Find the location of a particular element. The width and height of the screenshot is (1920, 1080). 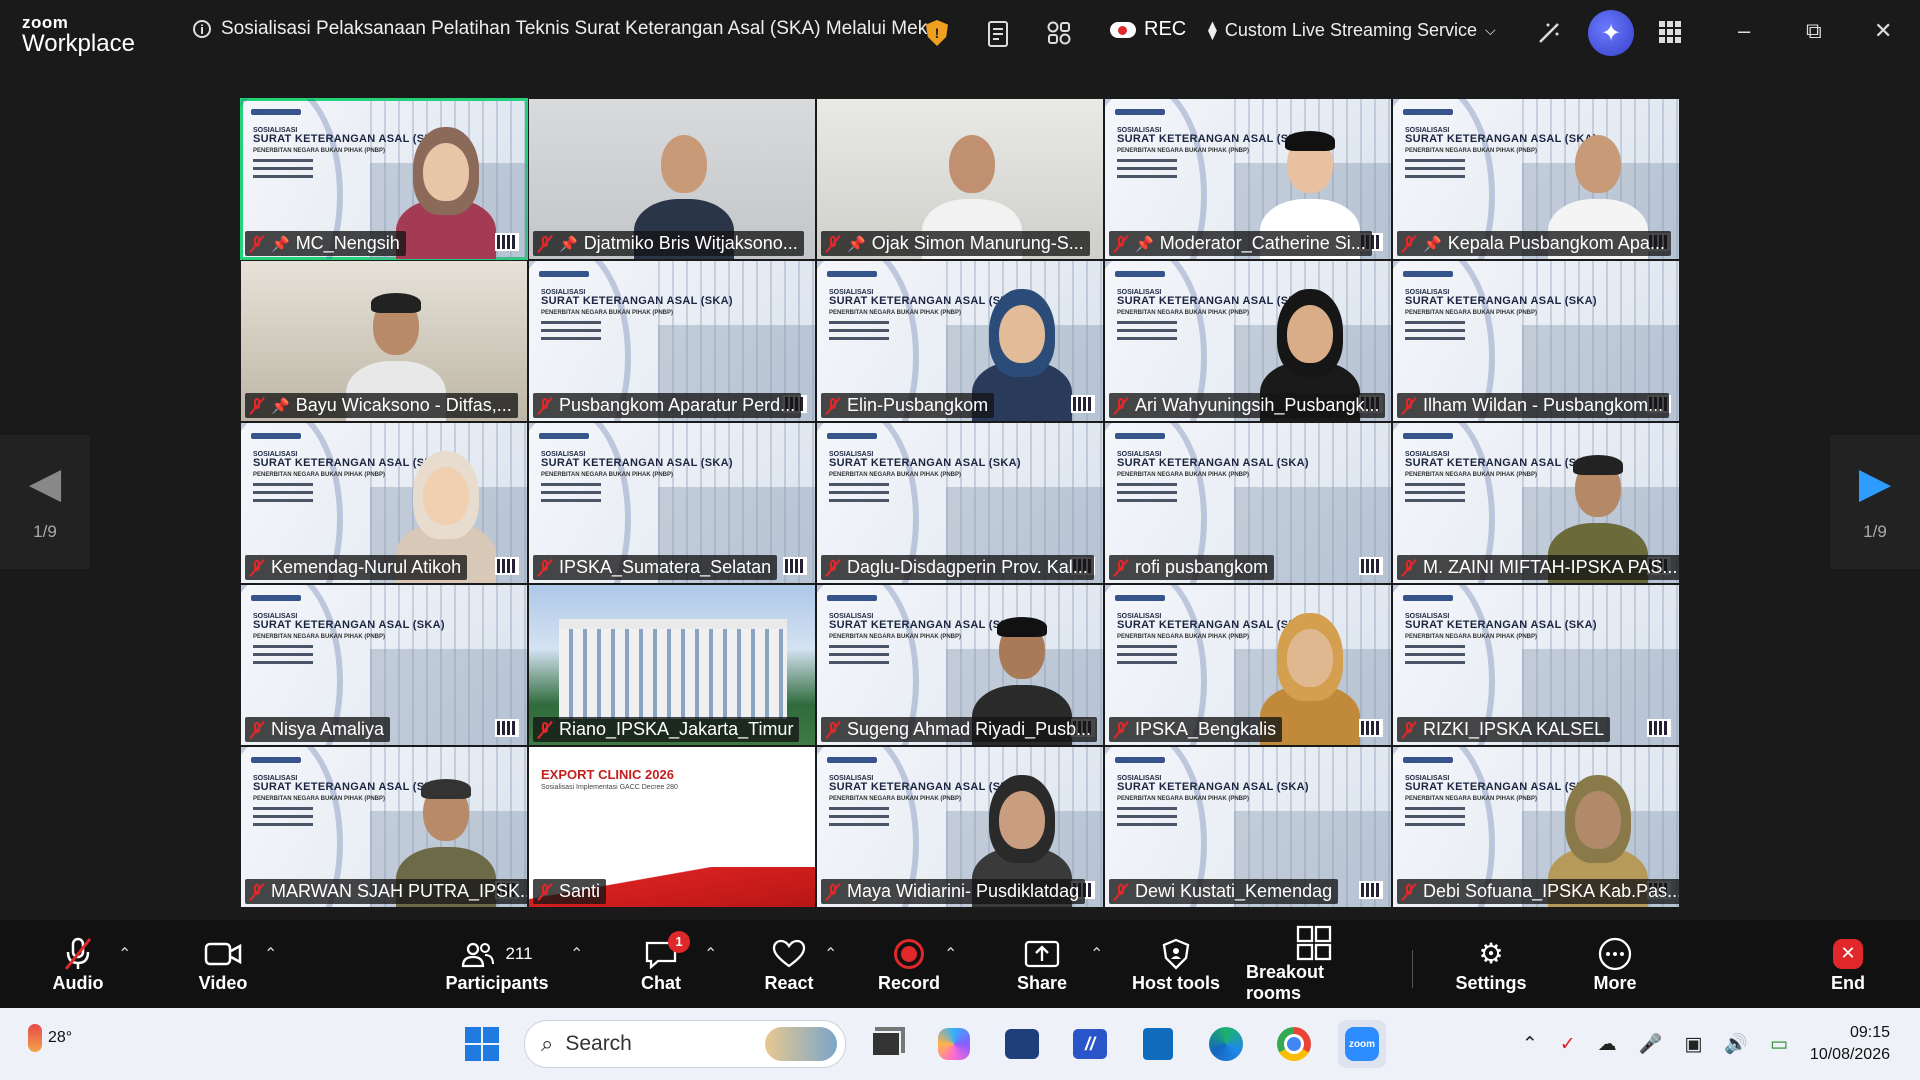

clock: 09:15 10/08/2026 is located at coordinates (1850, 1043).